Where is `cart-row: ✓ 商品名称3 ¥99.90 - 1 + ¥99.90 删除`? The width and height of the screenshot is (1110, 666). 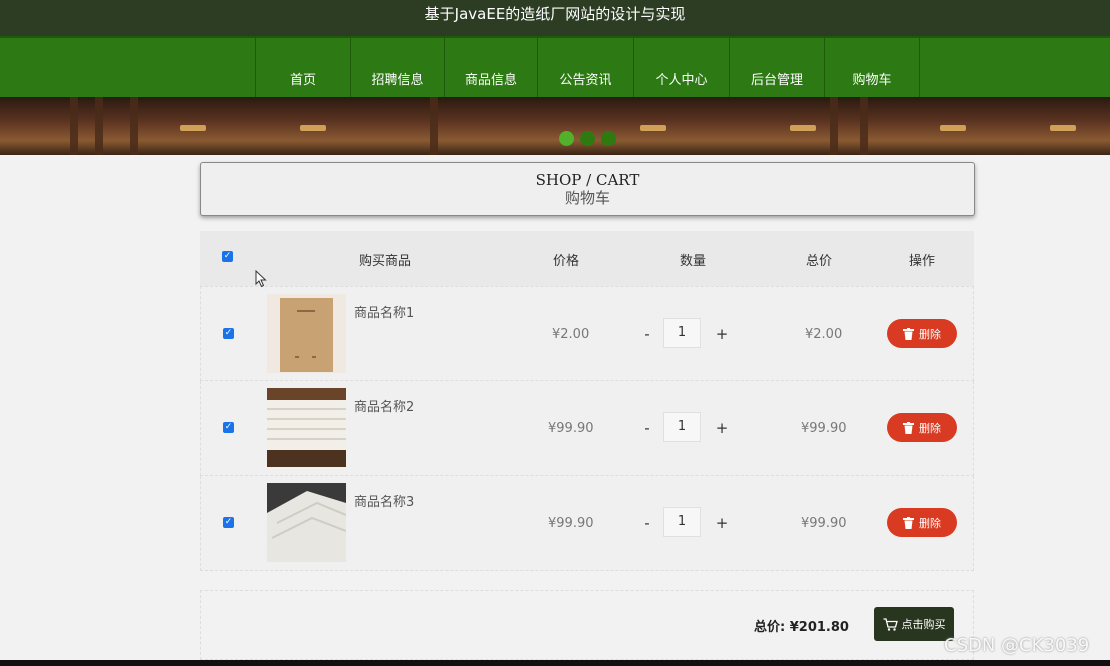
cart-row: ✓ 商品名称3 ¥99.90 - 1 + ¥99.90 删除 is located at coordinates (587, 523).